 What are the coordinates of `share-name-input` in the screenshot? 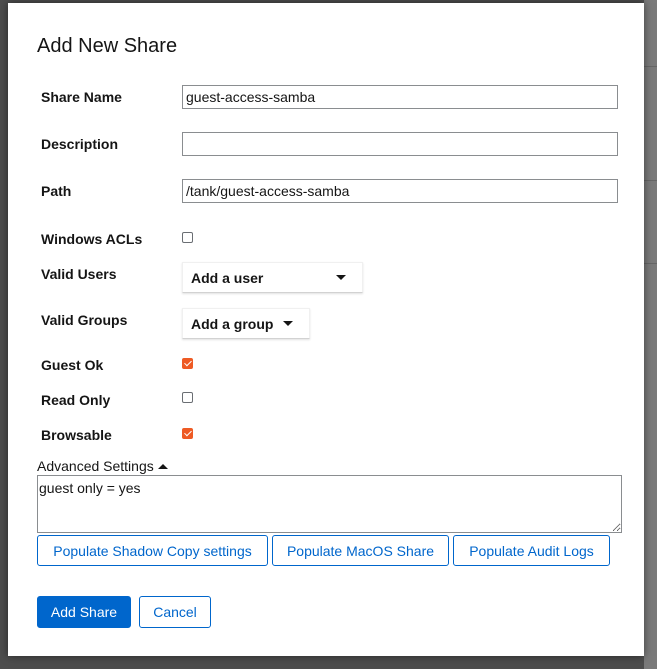 It's located at (400, 97).